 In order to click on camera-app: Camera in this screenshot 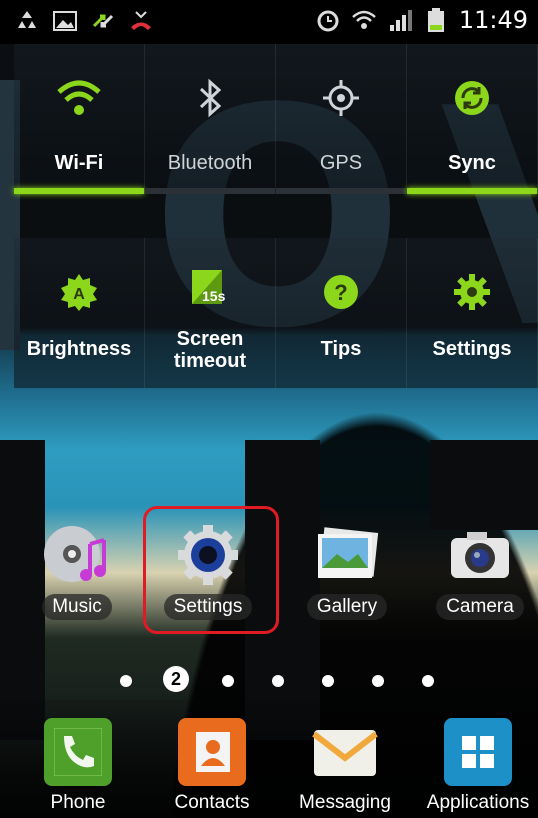, I will do `click(480, 572)`.